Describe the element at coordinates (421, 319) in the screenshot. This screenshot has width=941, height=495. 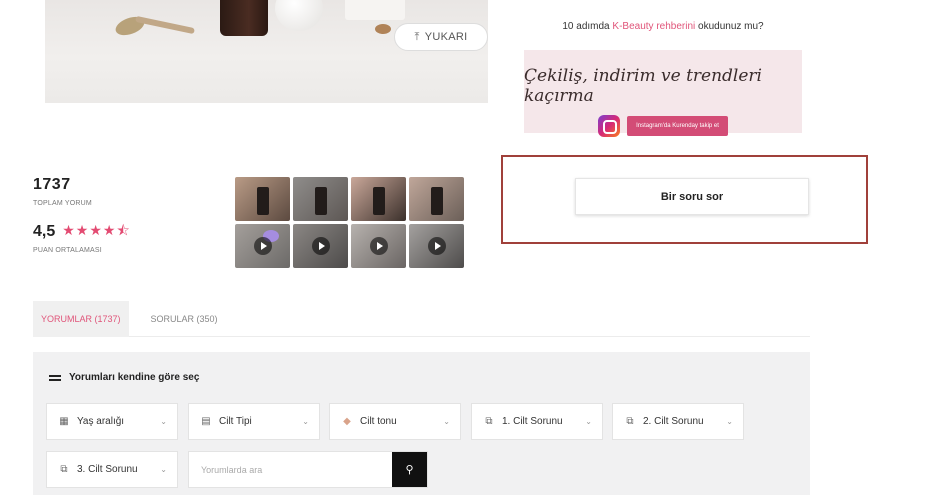
I see `review-tabs: YORUMLAR (1737) SORULAR (350)` at that location.